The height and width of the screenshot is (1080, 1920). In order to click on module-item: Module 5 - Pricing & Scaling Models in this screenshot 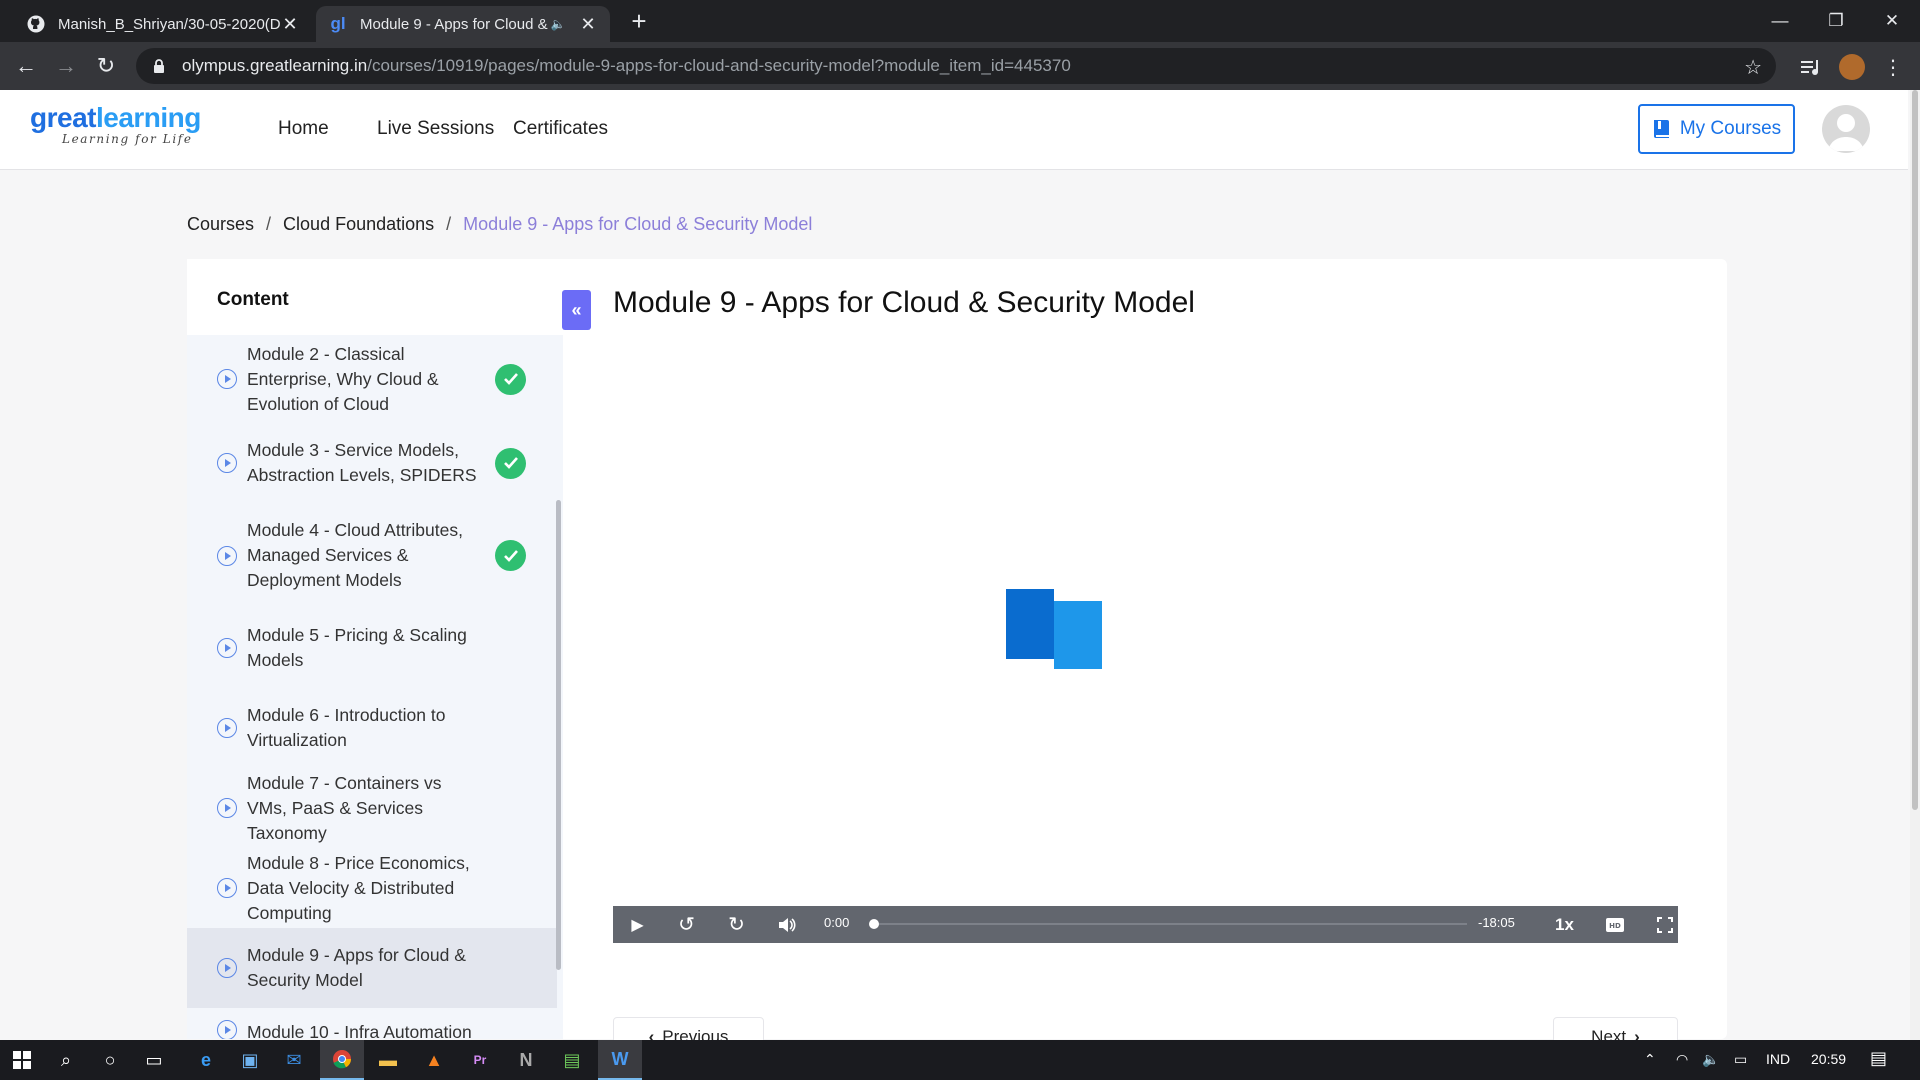, I will do `click(372, 648)`.